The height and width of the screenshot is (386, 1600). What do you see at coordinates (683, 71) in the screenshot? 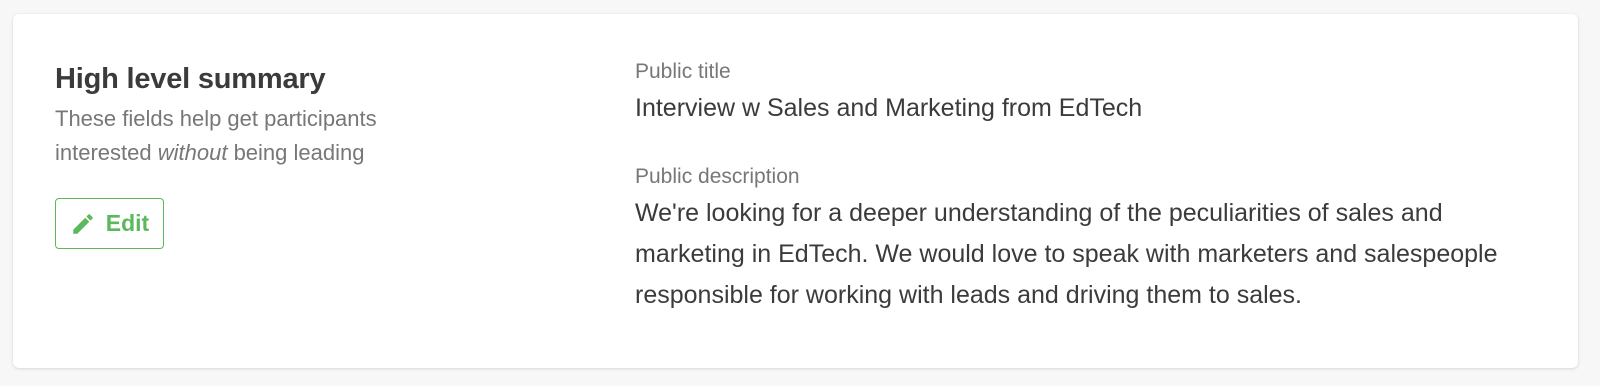
I see `public-title-label: Public title` at bounding box center [683, 71].